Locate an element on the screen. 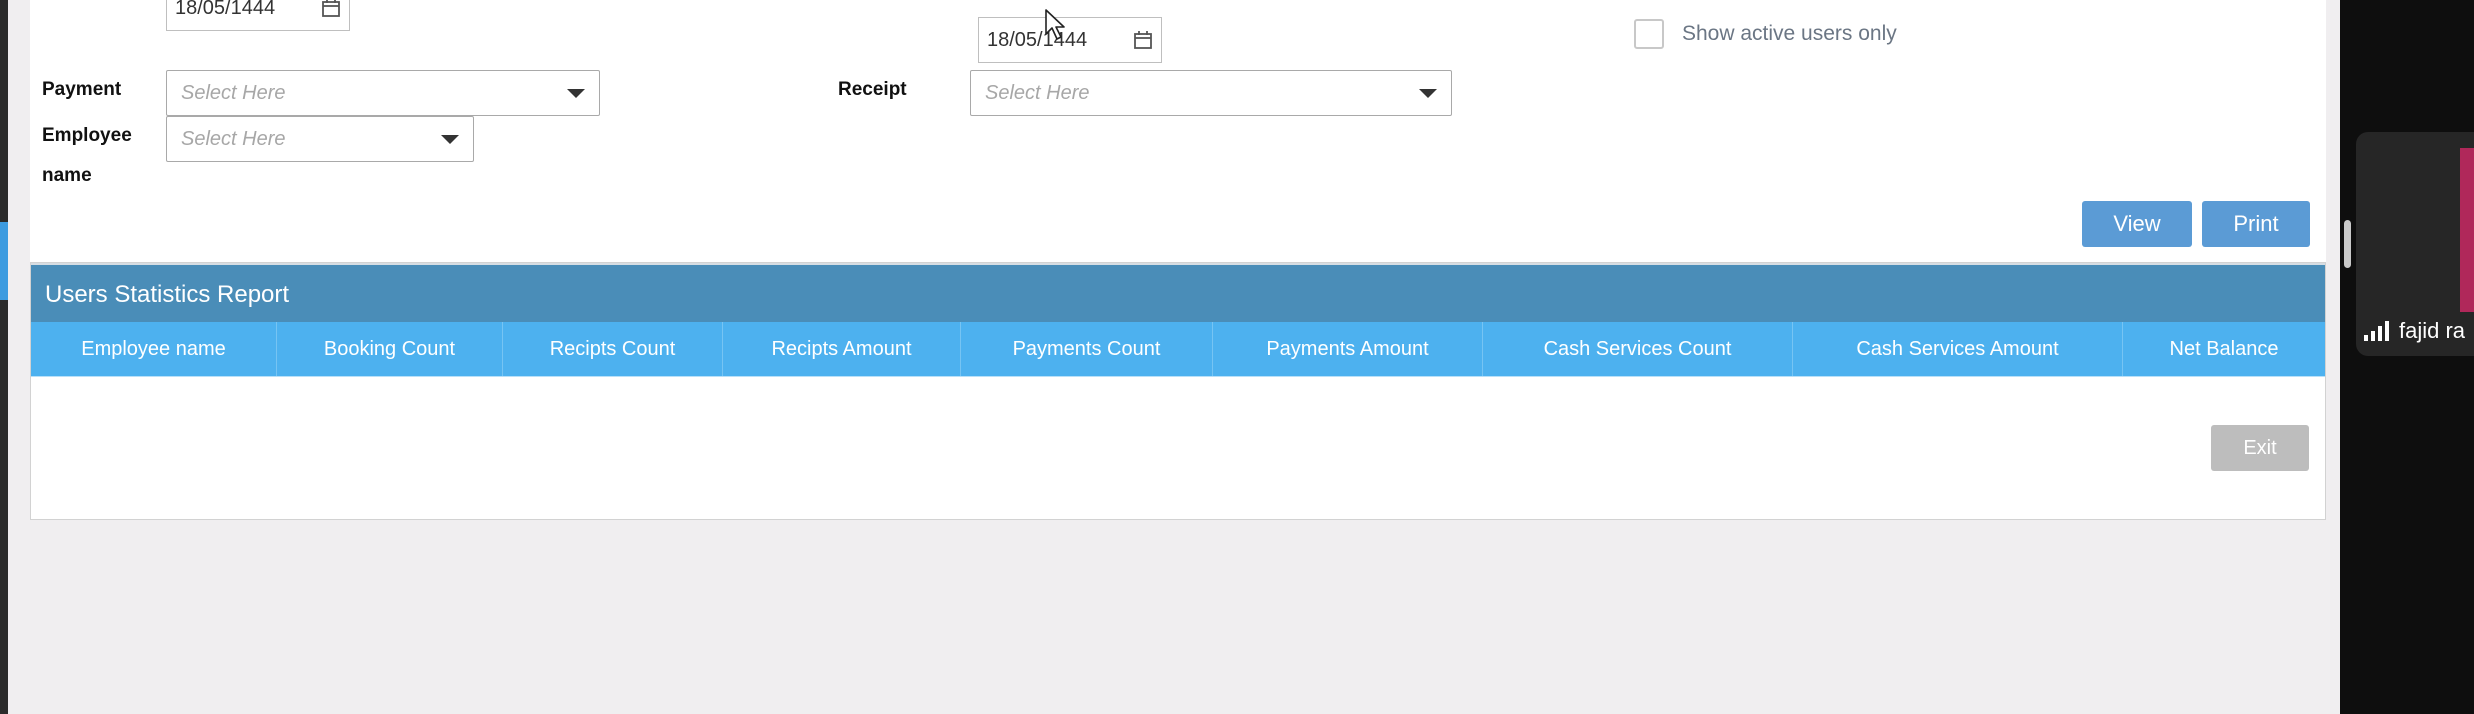  employee-name-placeholder: Select Here is located at coordinates (233, 138).